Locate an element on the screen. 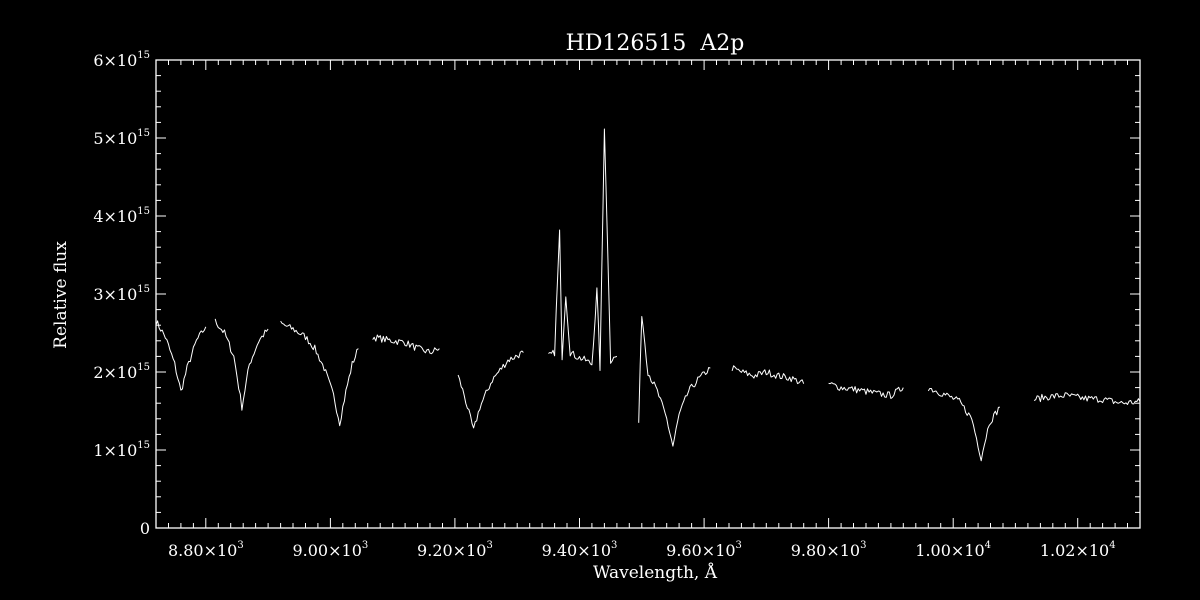 Image resolution: width=1200 pixels, height=600 pixels. x-tick-label: 8.80×103 is located at coordinates (206, 550).